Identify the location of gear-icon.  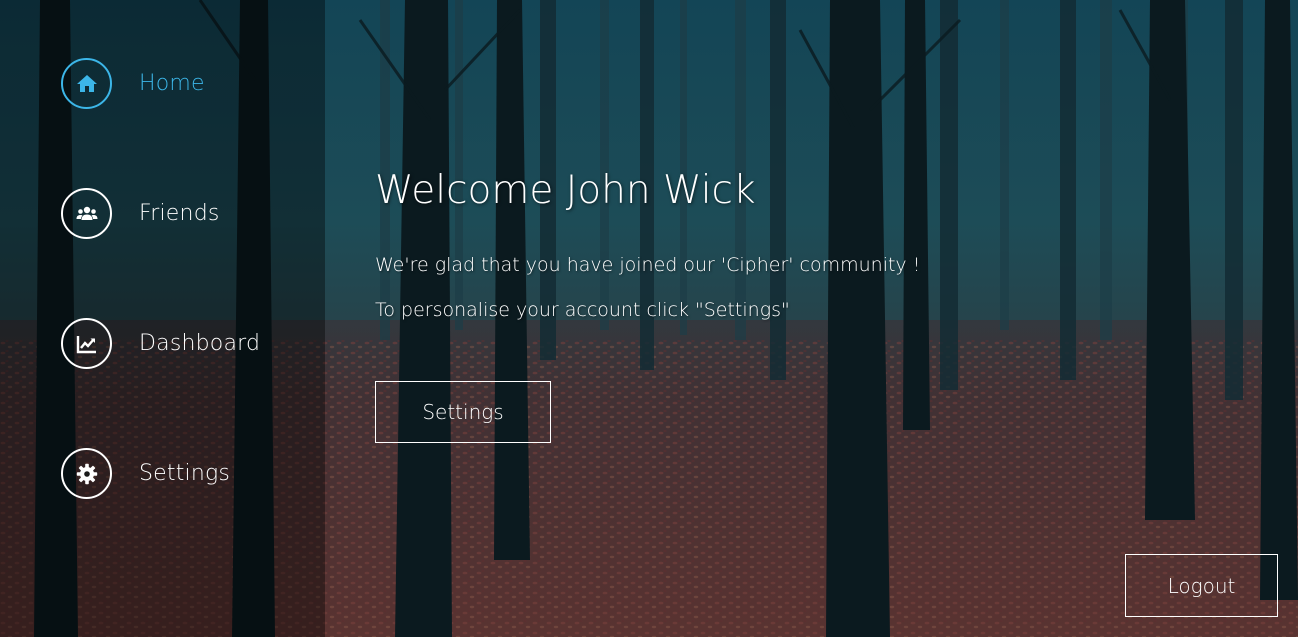
(86, 473).